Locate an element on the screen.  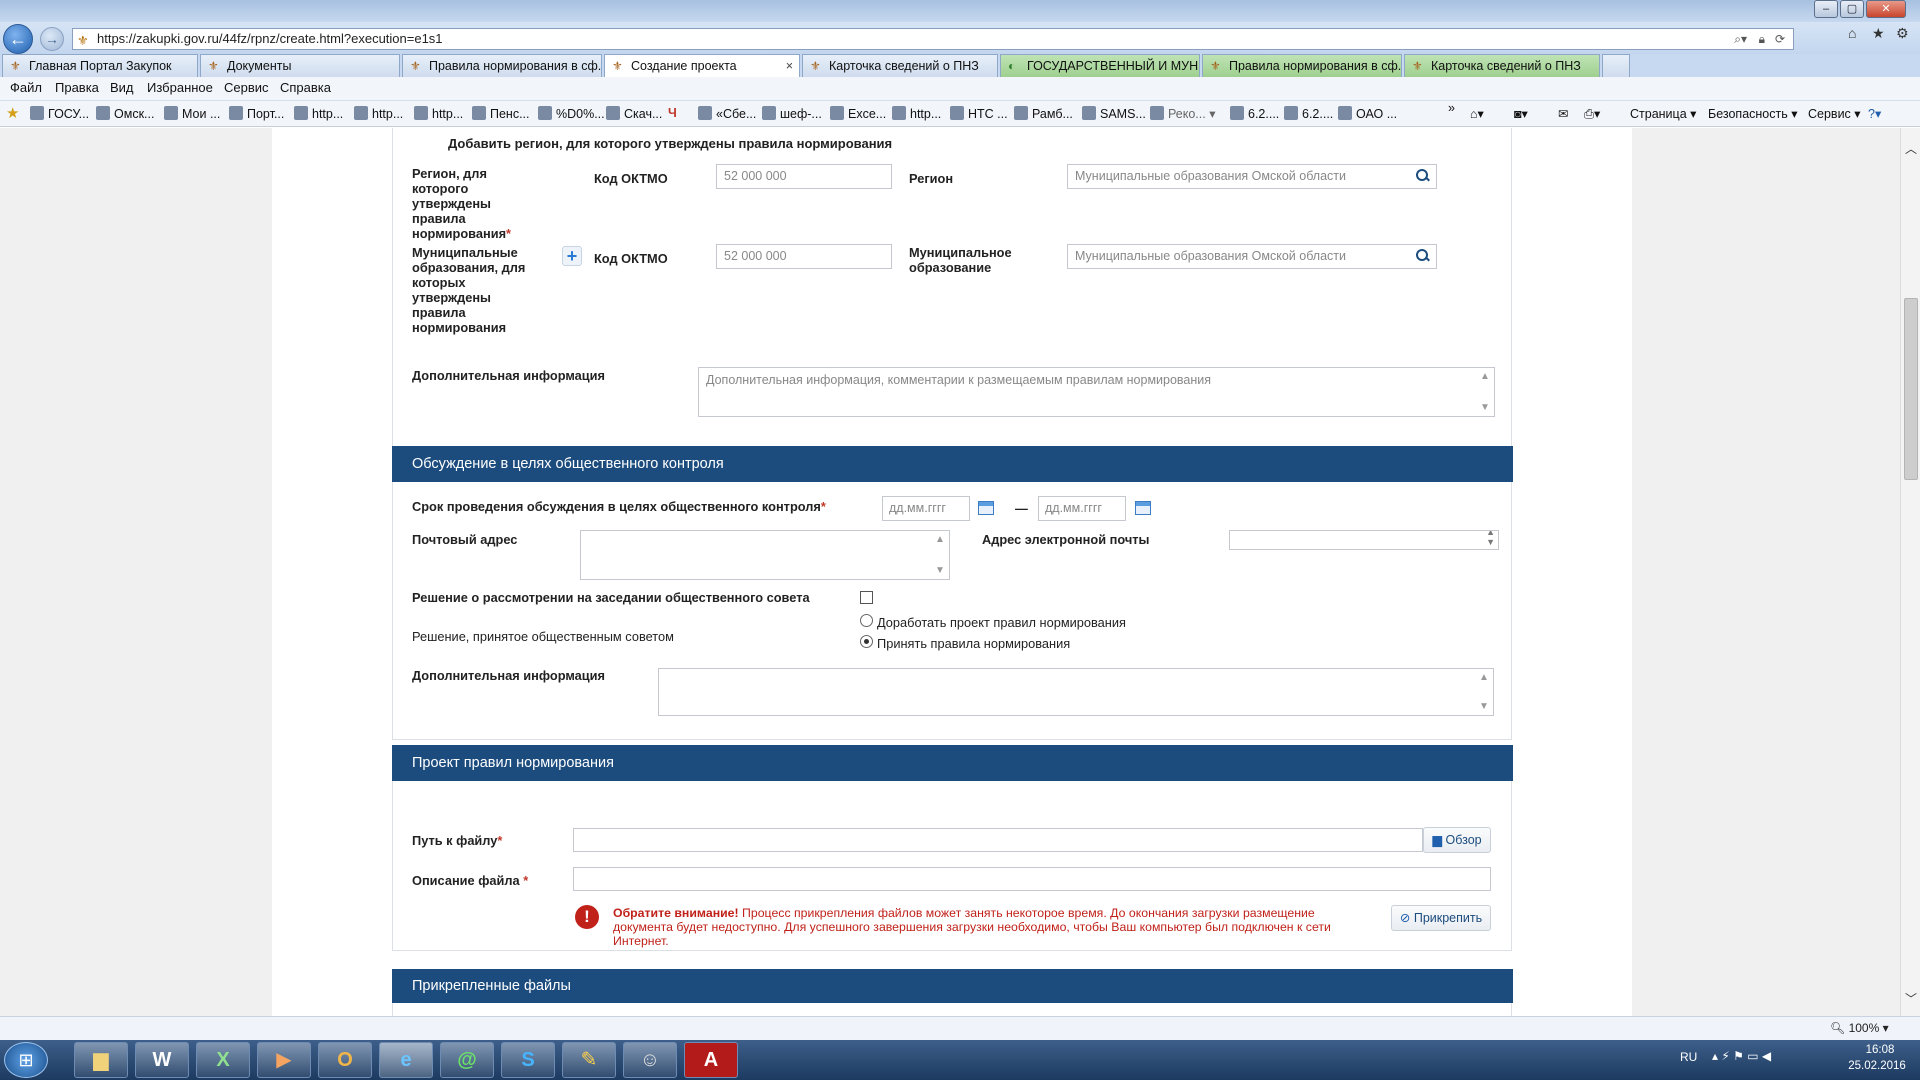
decision-radio-accept is located at coordinates (866, 641).